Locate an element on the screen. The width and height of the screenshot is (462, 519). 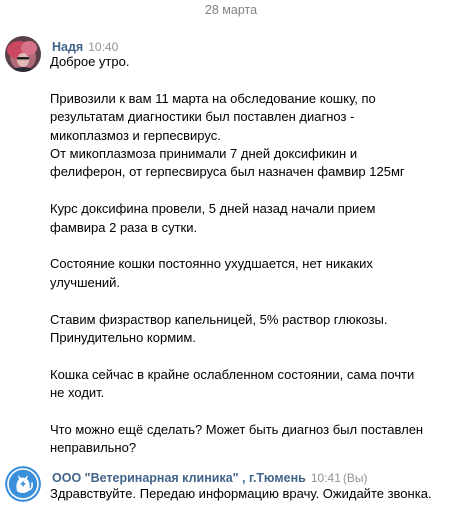
text-line: фамвира 2 раза в сутки. is located at coordinates (124, 227).